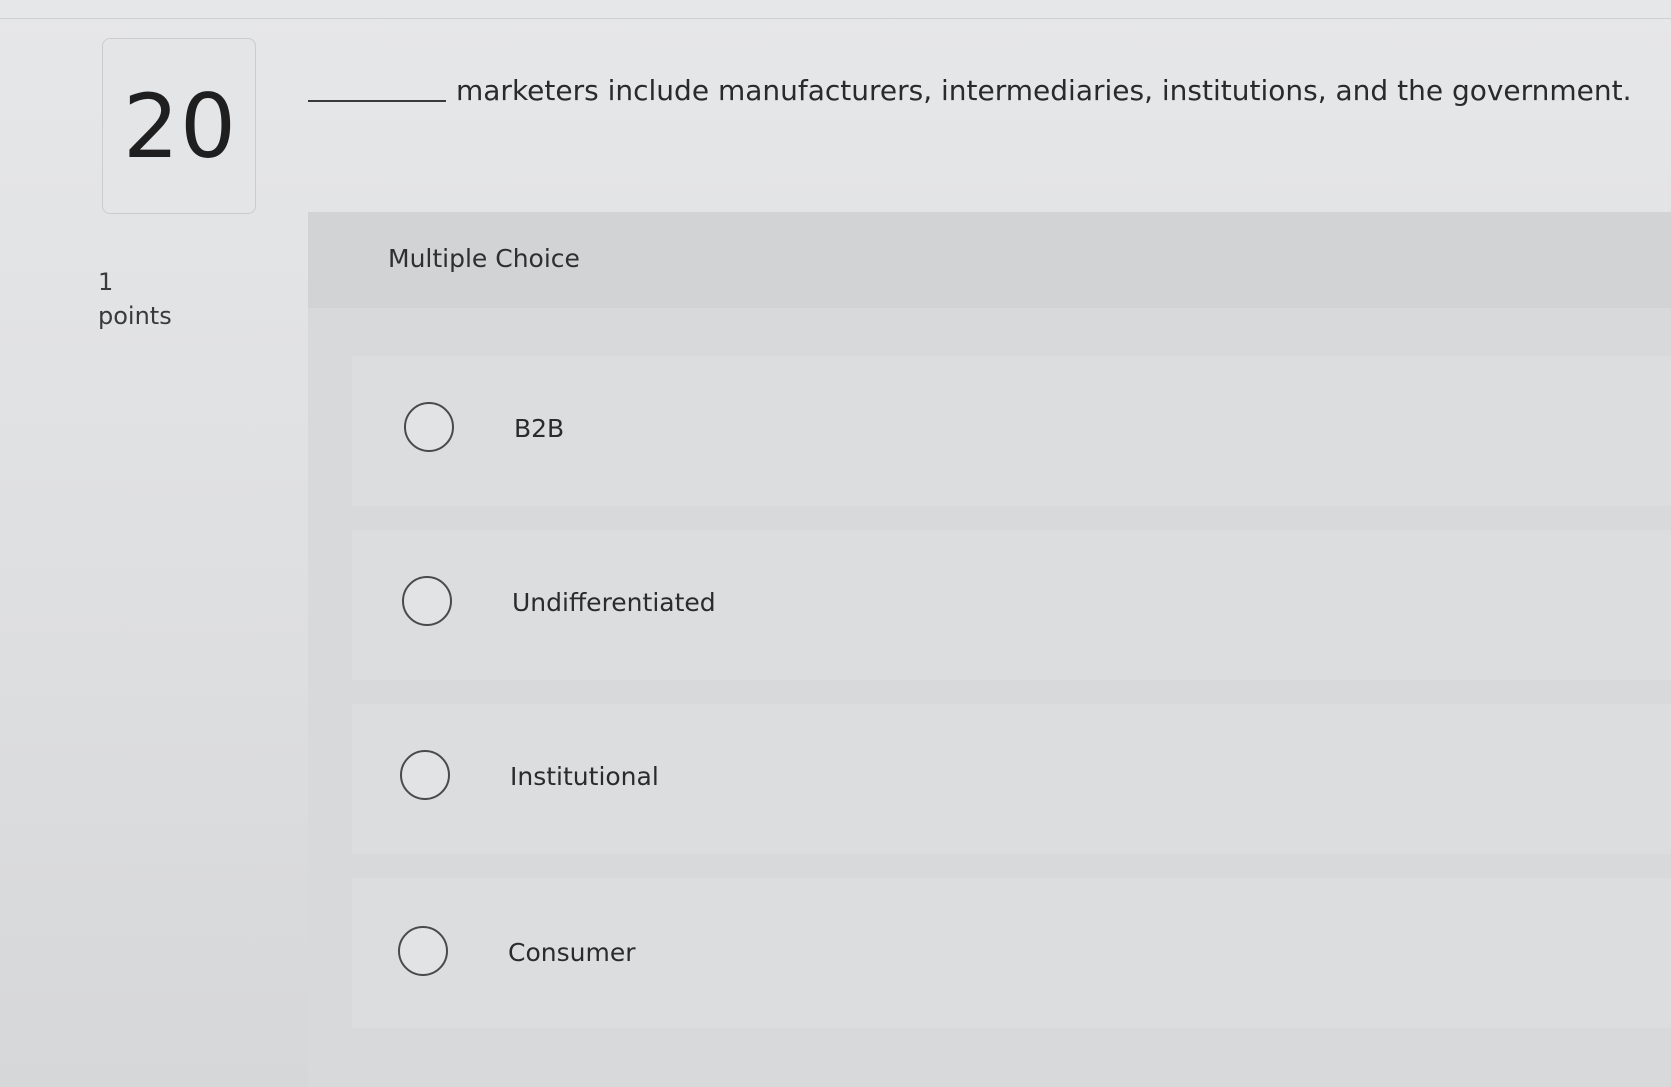 The width and height of the screenshot is (1671, 1087). What do you see at coordinates (106, 282) in the screenshot?
I see `points-value: 1` at bounding box center [106, 282].